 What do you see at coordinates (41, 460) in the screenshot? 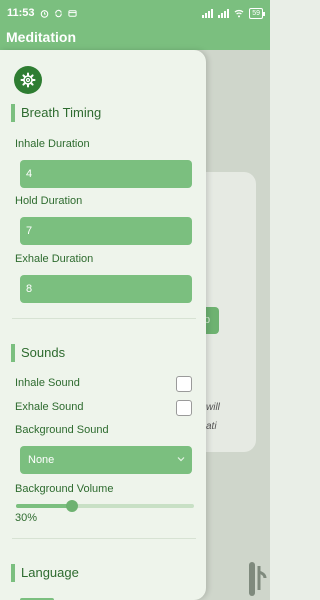
I see `background-sound-value: None` at bounding box center [41, 460].